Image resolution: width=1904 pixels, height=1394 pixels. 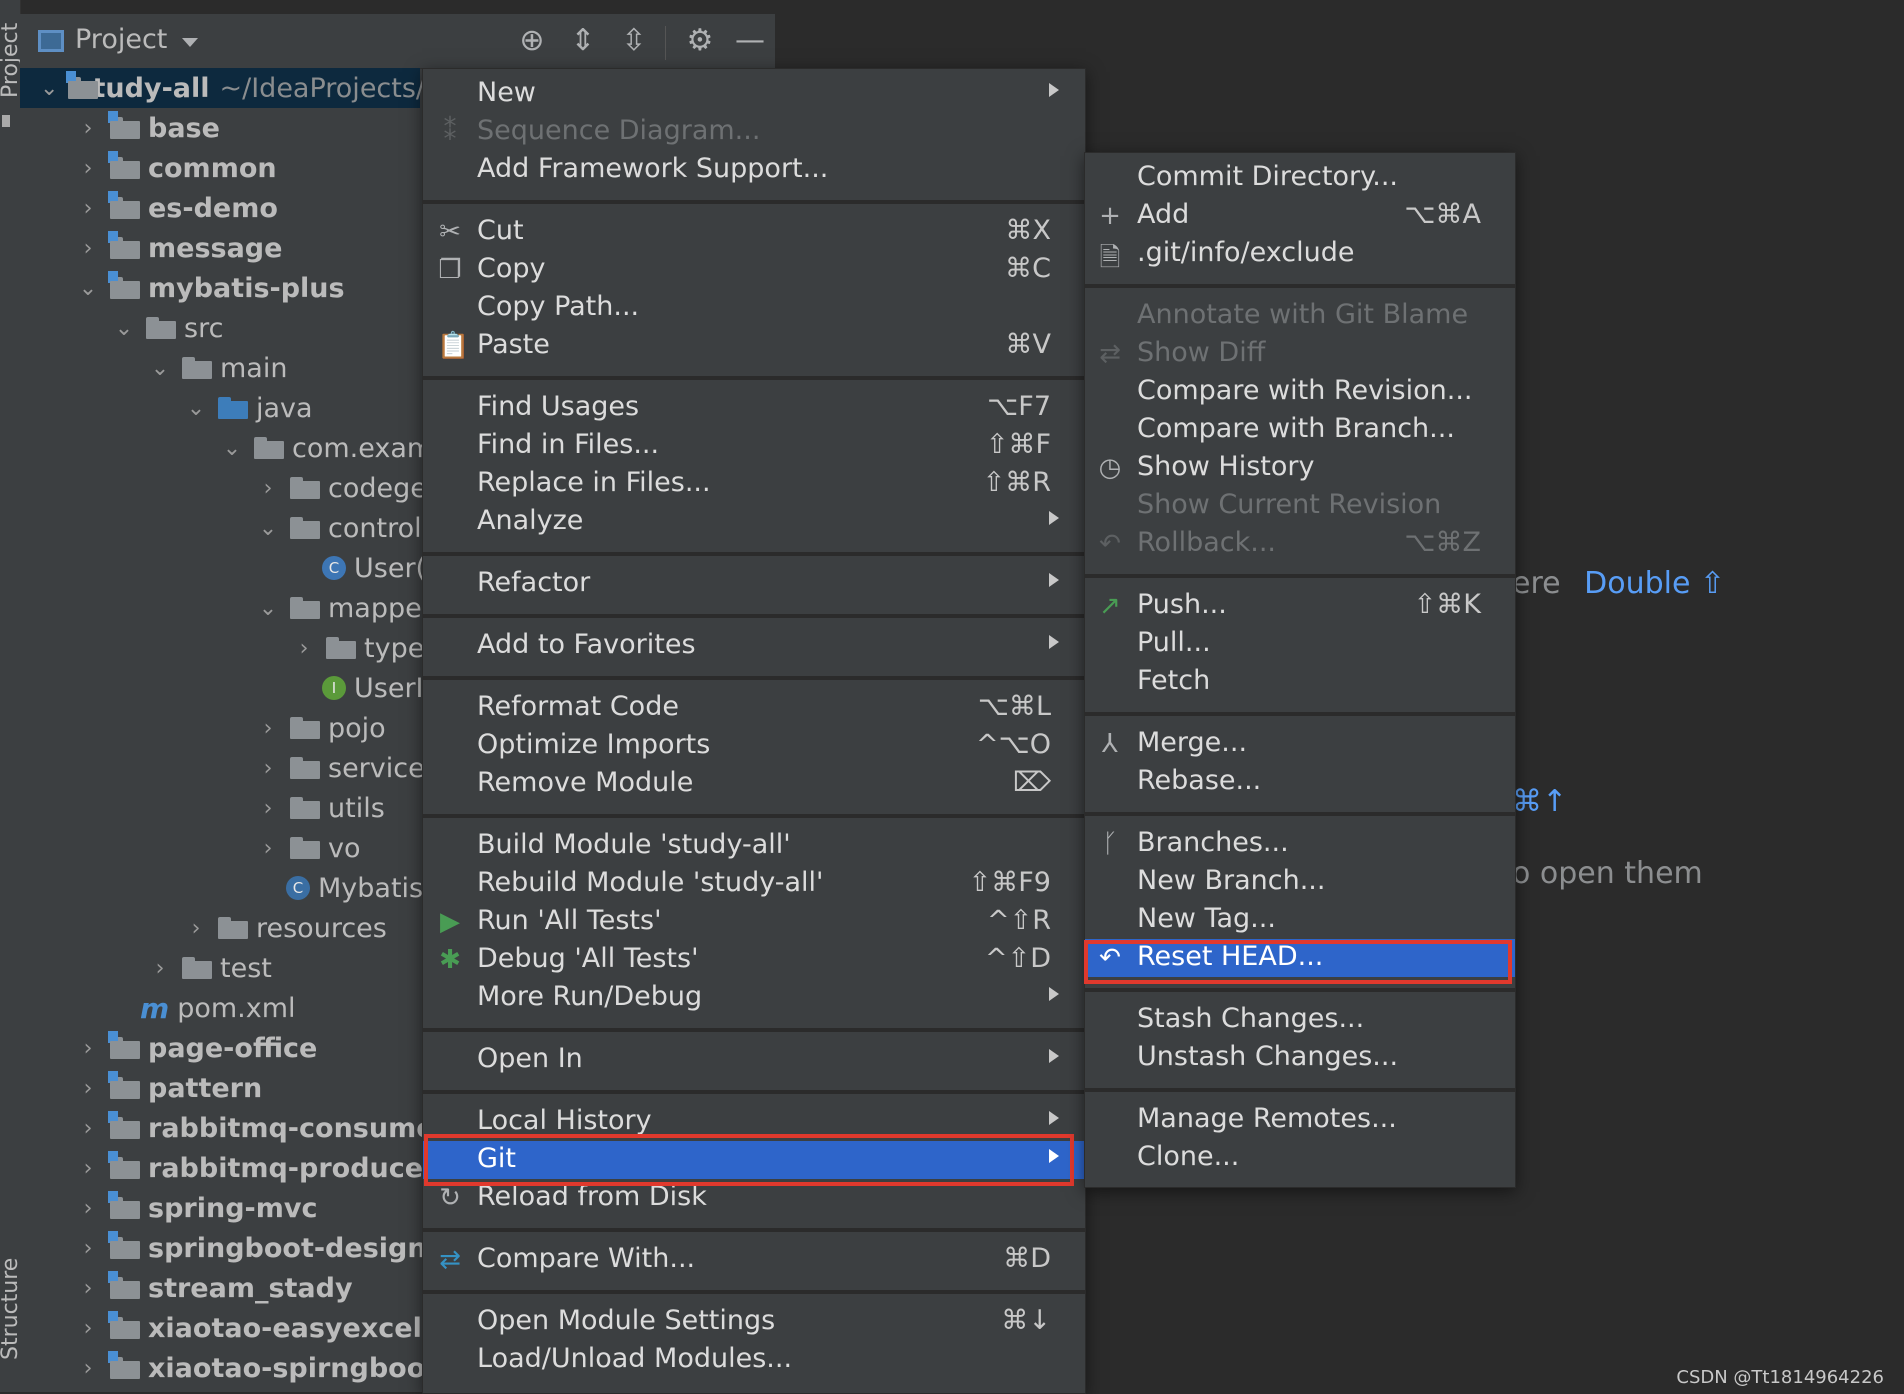 What do you see at coordinates (243, 1248) in the screenshot?
I see `tree-node-module: › springboot-design-m` at bounding box center [243, 1248].